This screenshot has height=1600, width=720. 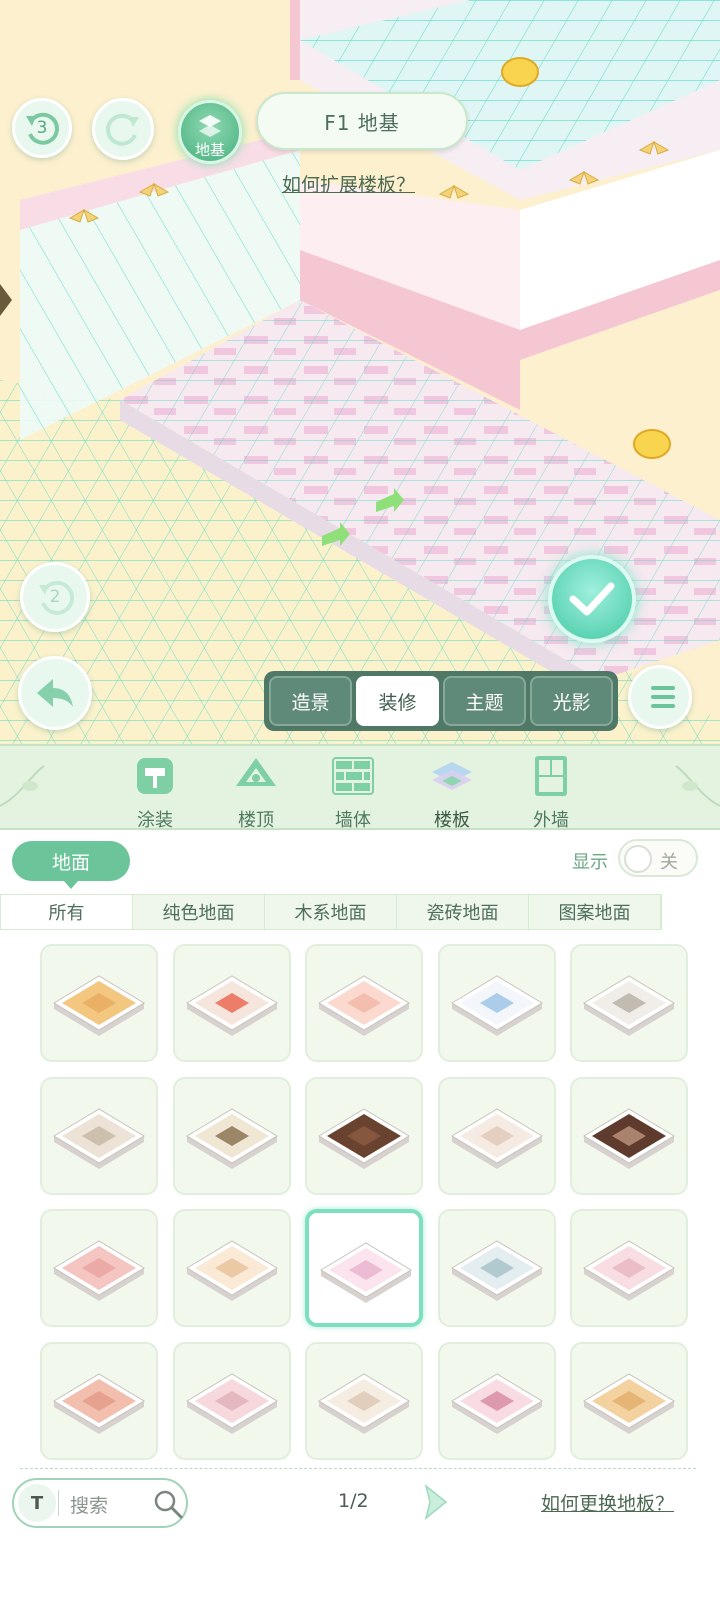 I want to click on menu-icon, so click(x=663, y=688).